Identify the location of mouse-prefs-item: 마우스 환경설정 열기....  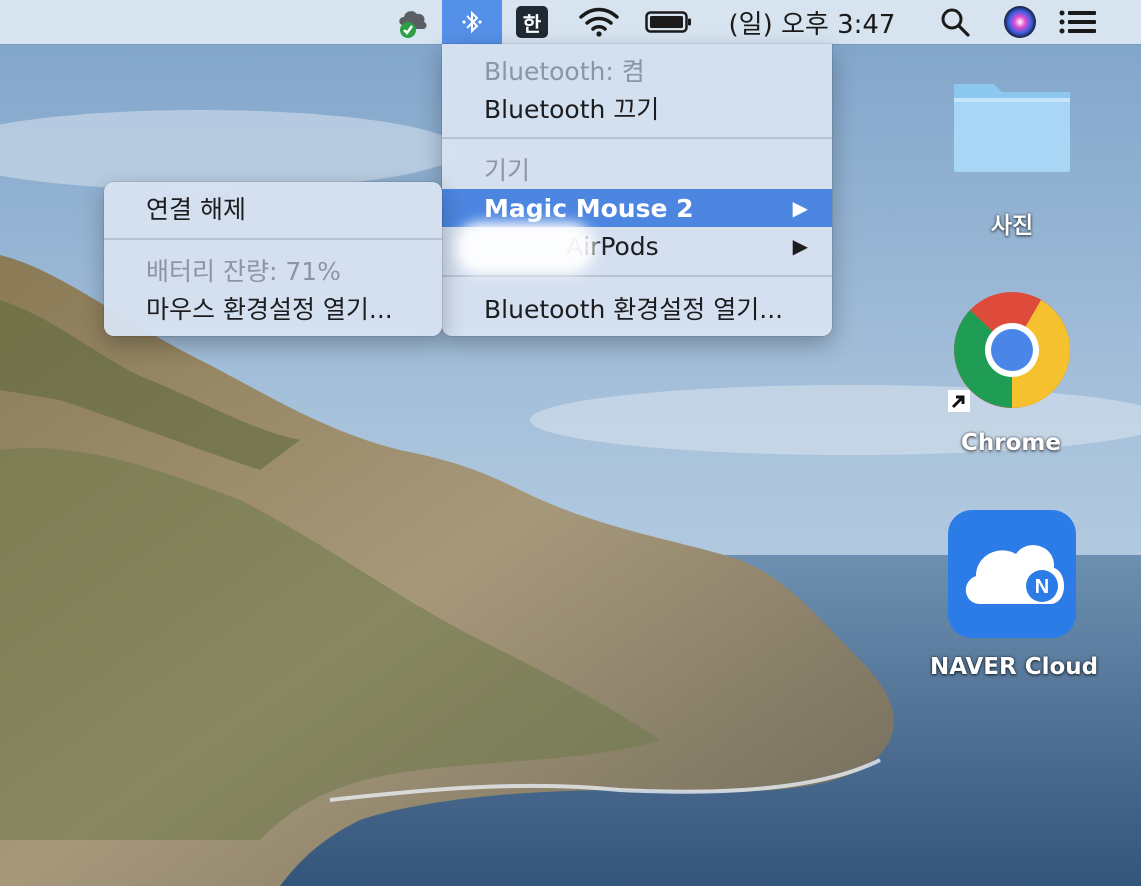
(273, 308).